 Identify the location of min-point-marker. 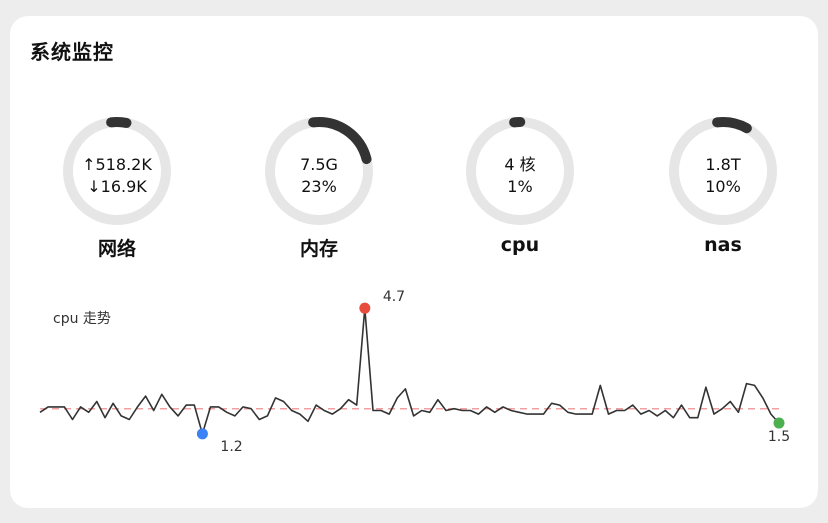
(202, 434).